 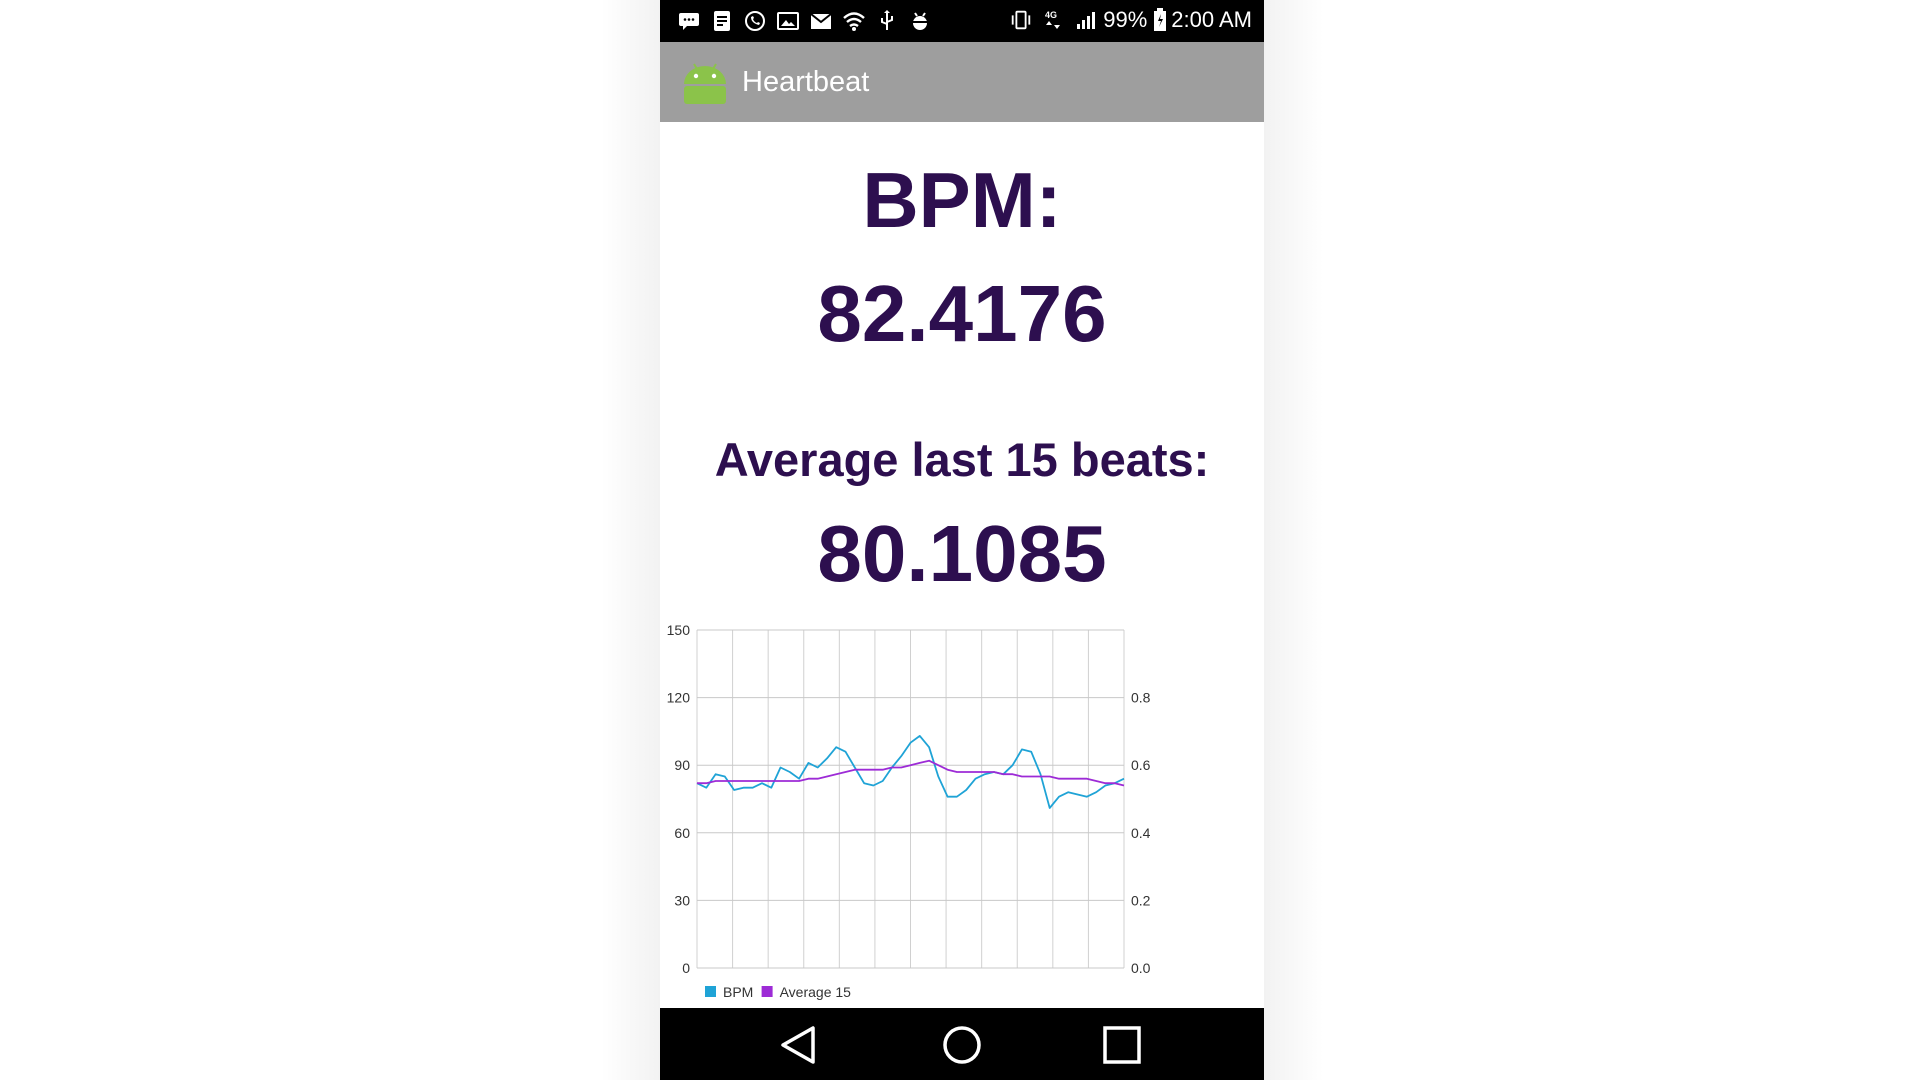 I want to click on system-indicators: 4G 99% 2:00 AM, so click(x=1126, y=20).